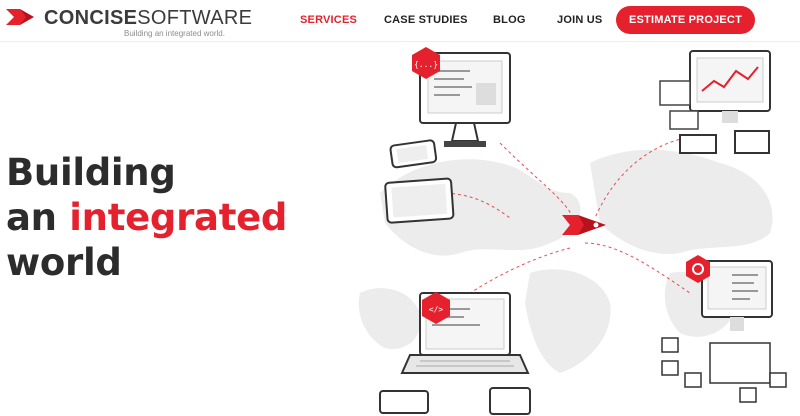 The width and height of the screenshot is (800, 416). I want to click on hero-line-2: an integrated, so click(146, 217).